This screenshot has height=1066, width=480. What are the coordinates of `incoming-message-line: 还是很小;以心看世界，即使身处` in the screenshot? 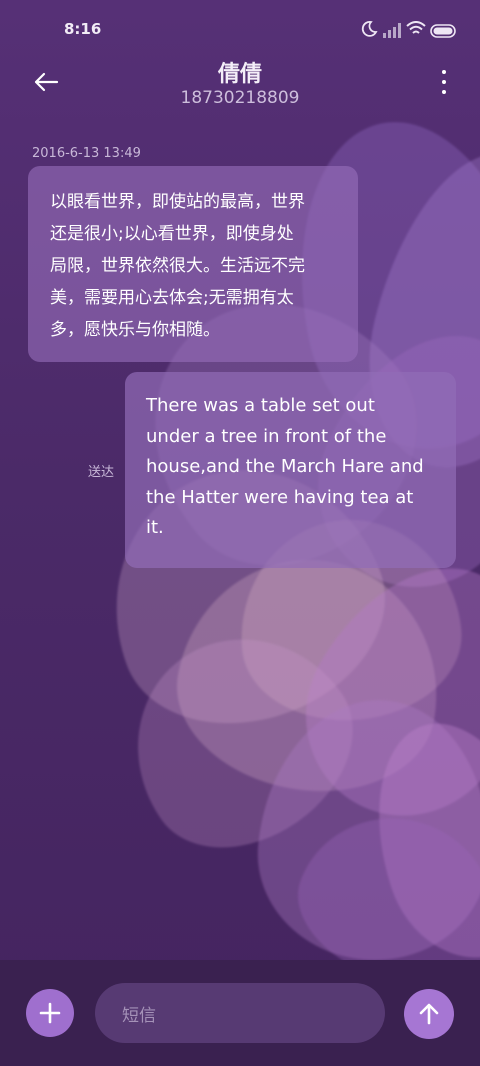 It's located at (172, 234).